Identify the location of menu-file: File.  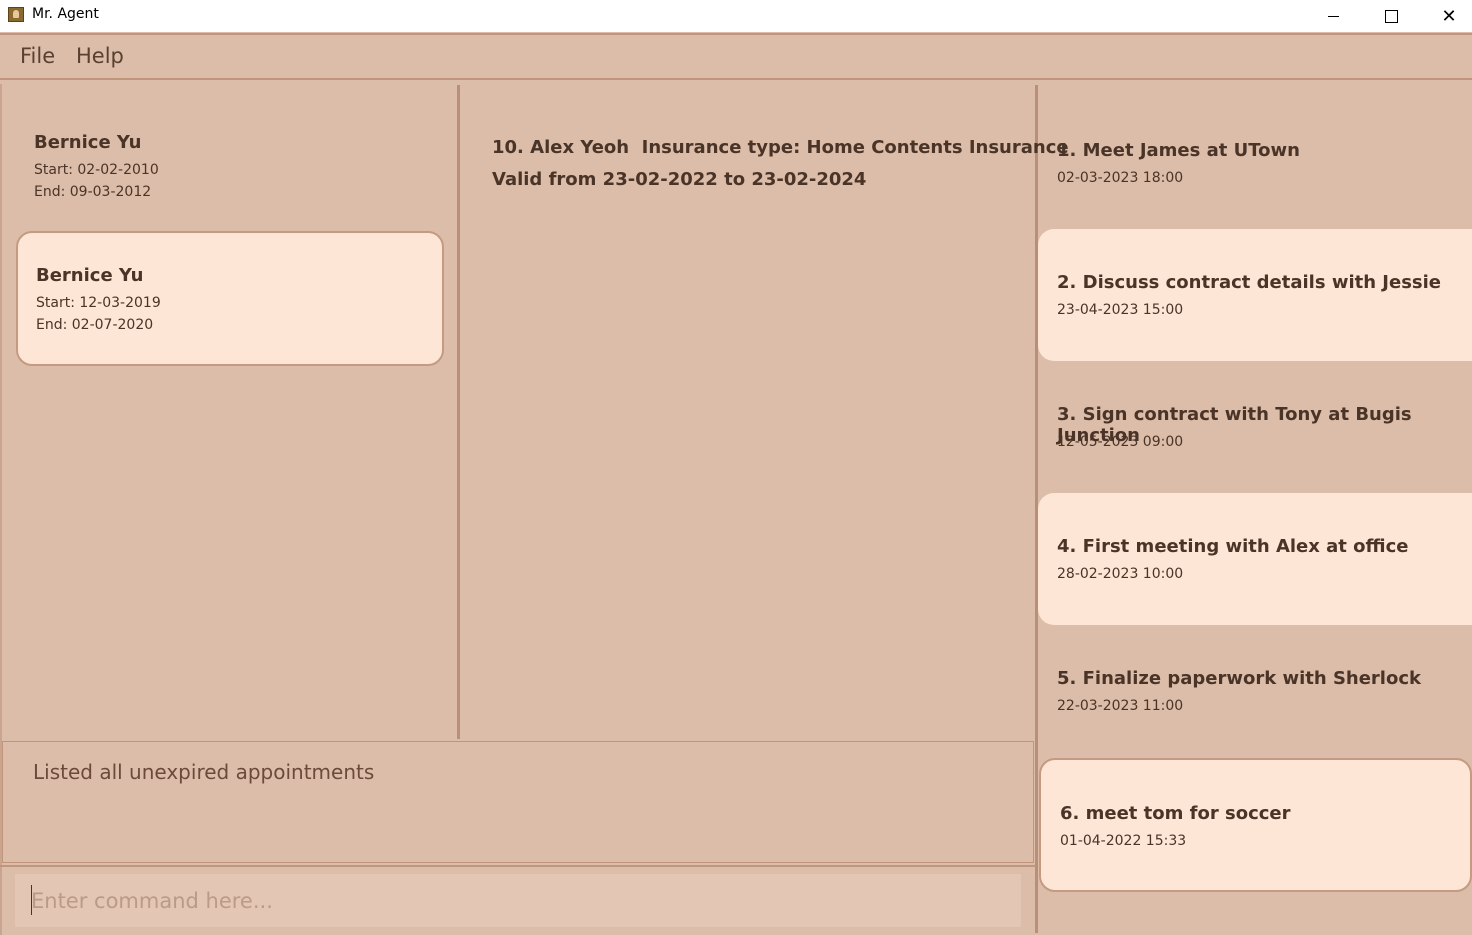
(37, 56).